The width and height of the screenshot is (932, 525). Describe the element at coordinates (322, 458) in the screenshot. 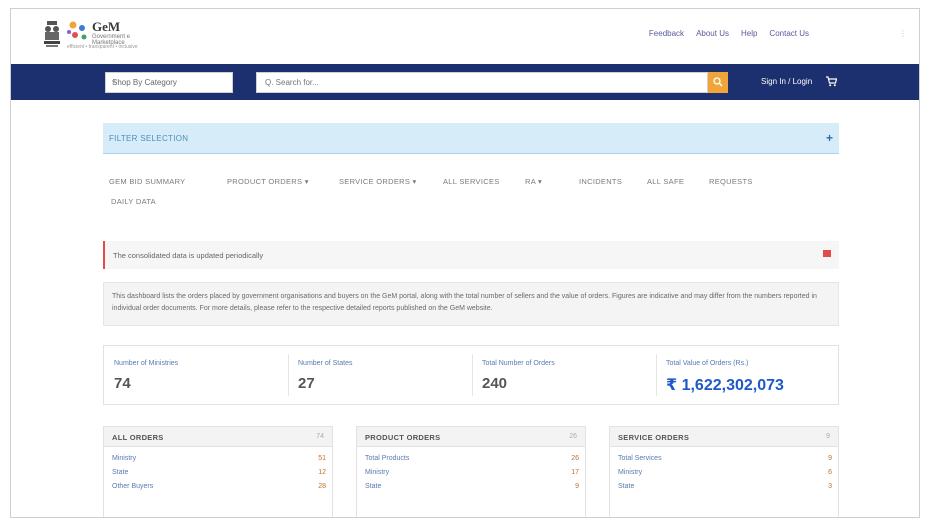

I see `row-value: 51` at that location.